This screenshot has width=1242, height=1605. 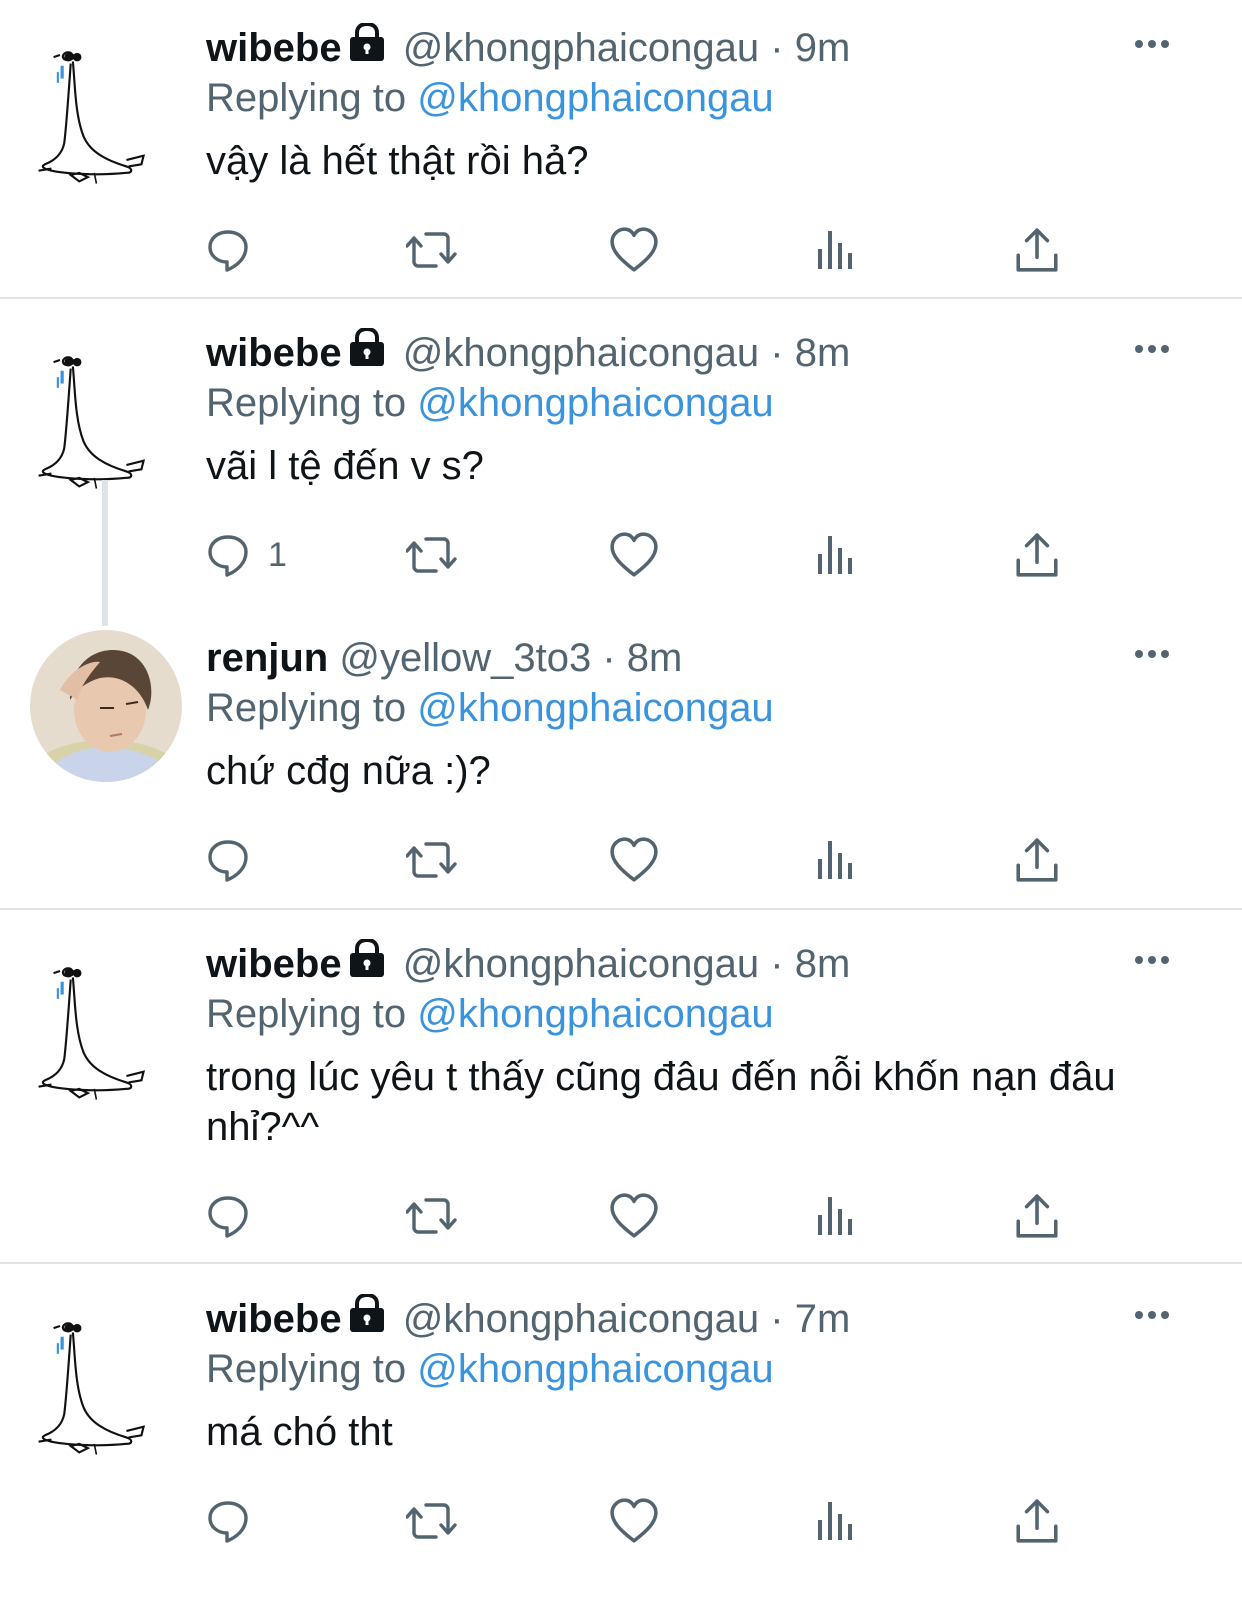 What do you see at coordinates (345, 466) in the screenshot?
I see `tweet-text: vãi l tệ đến v s?` at bounding box center [345, 466].